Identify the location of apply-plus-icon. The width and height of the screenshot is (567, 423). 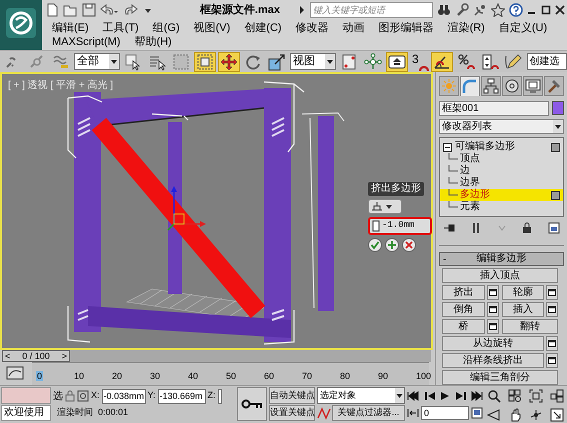
(392, 245).